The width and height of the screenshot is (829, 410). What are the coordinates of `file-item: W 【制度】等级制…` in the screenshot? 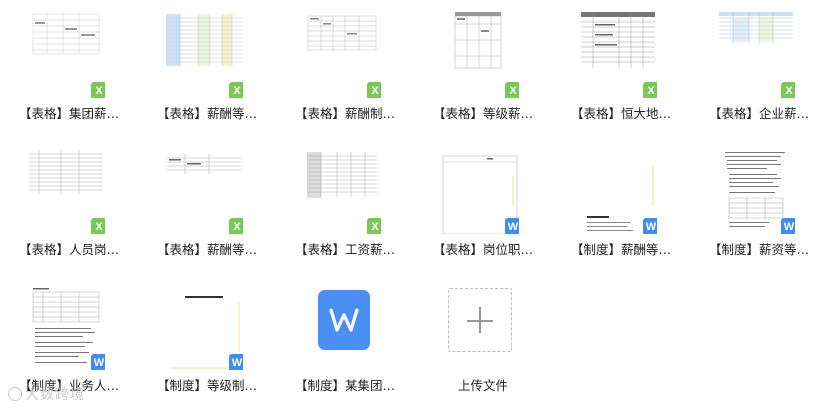 It's located at (207, 337).